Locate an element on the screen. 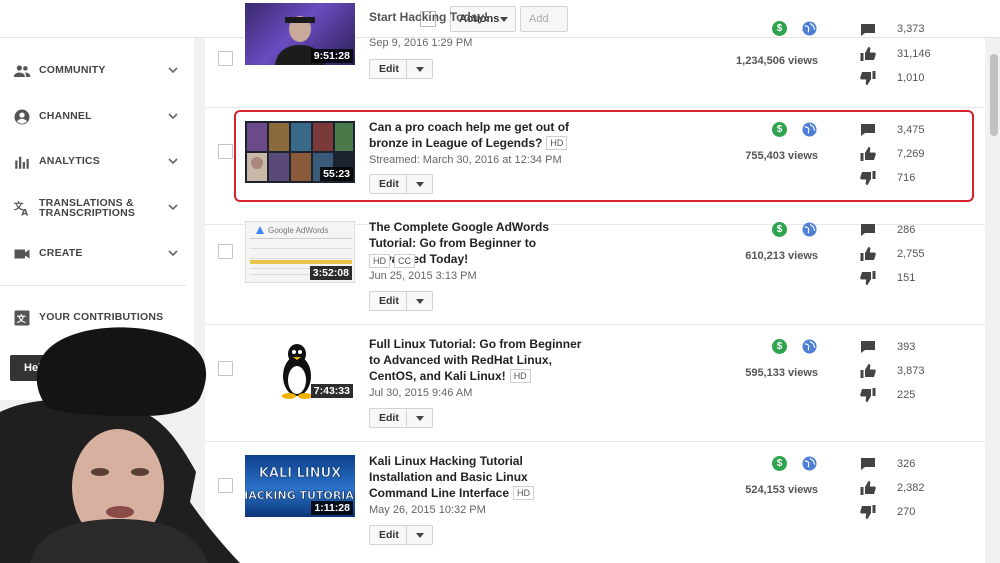 This screenshot has width=1000, height=563. svg-text: A is located at coordinates (24, 213).